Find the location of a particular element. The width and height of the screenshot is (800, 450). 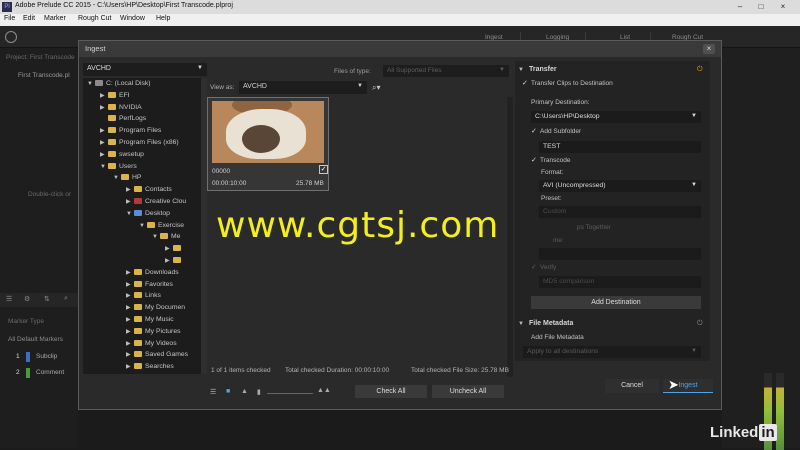

menu-window: Window is located at coordinates (132, 18).